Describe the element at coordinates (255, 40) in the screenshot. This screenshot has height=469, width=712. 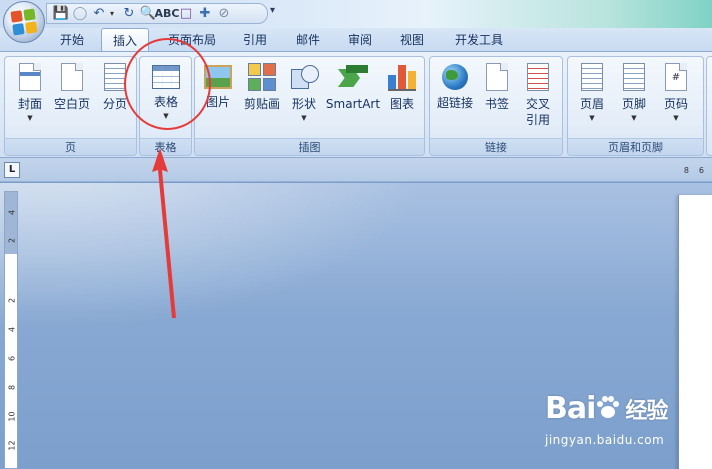
I see `tab-references: 引用` at that location.